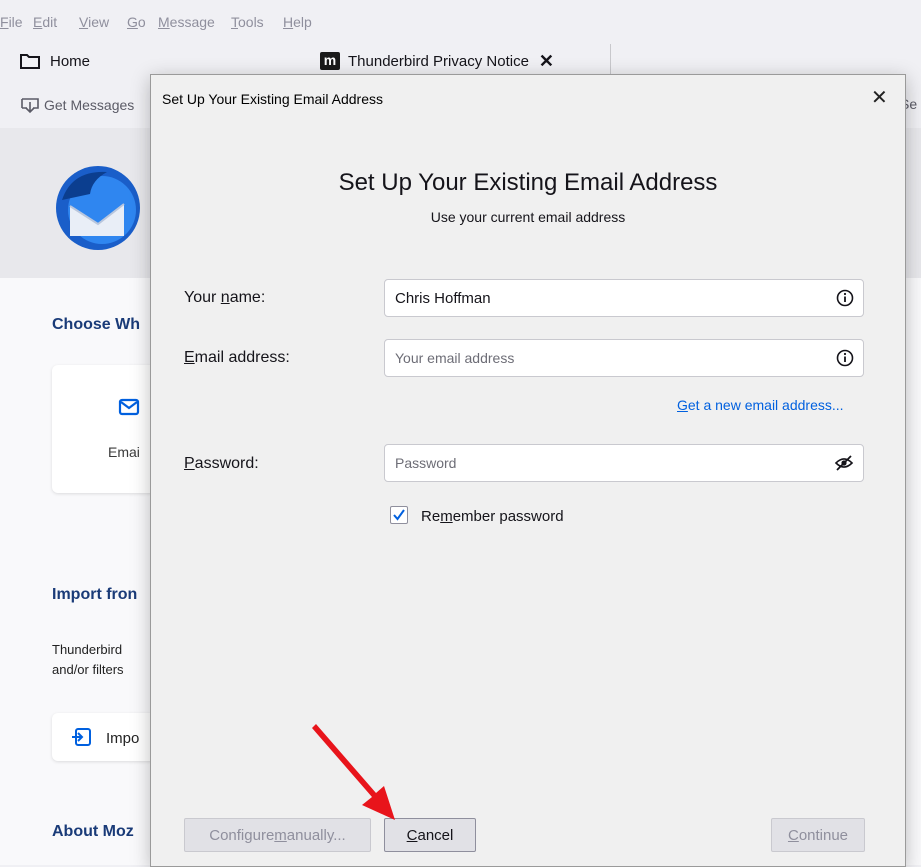 The width and height of the screenshot is (921, 867). What do you see at coordinates (30, 105) in the screenshot?
I see `download-icon` at bounding box center [30, 105].